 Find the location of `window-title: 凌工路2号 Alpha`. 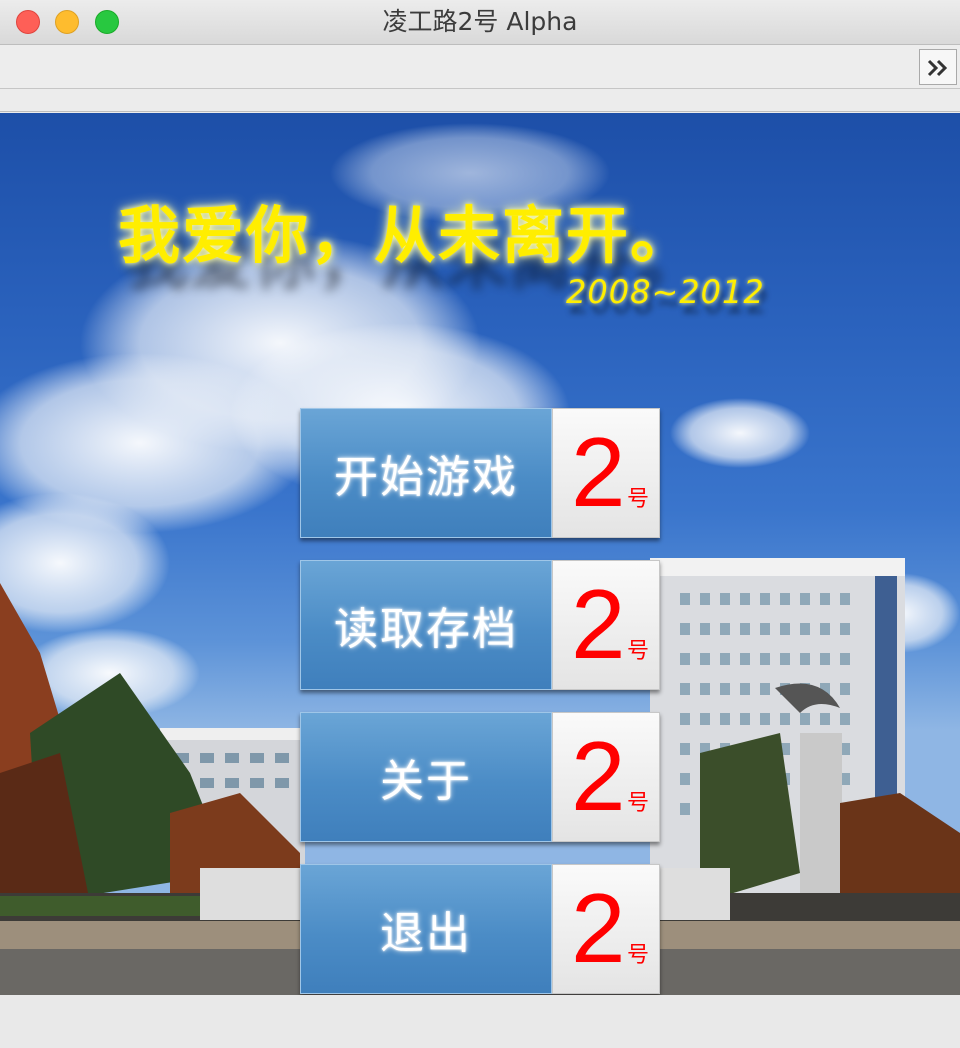

window-title: 凌工路2号 Alpha is located at coordinates (480, 21).